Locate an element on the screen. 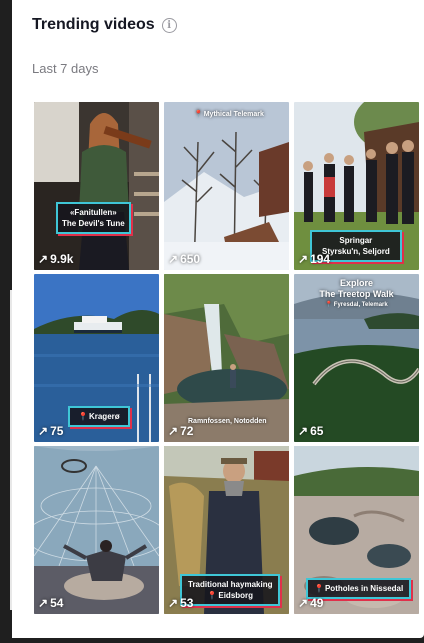 Image resolution: width=424 pixels, height=643 pixels. video-thumbnail-8: Traditional haymaking 📍Eidsborg ↗ 53 is located at coordinates (226, 530).